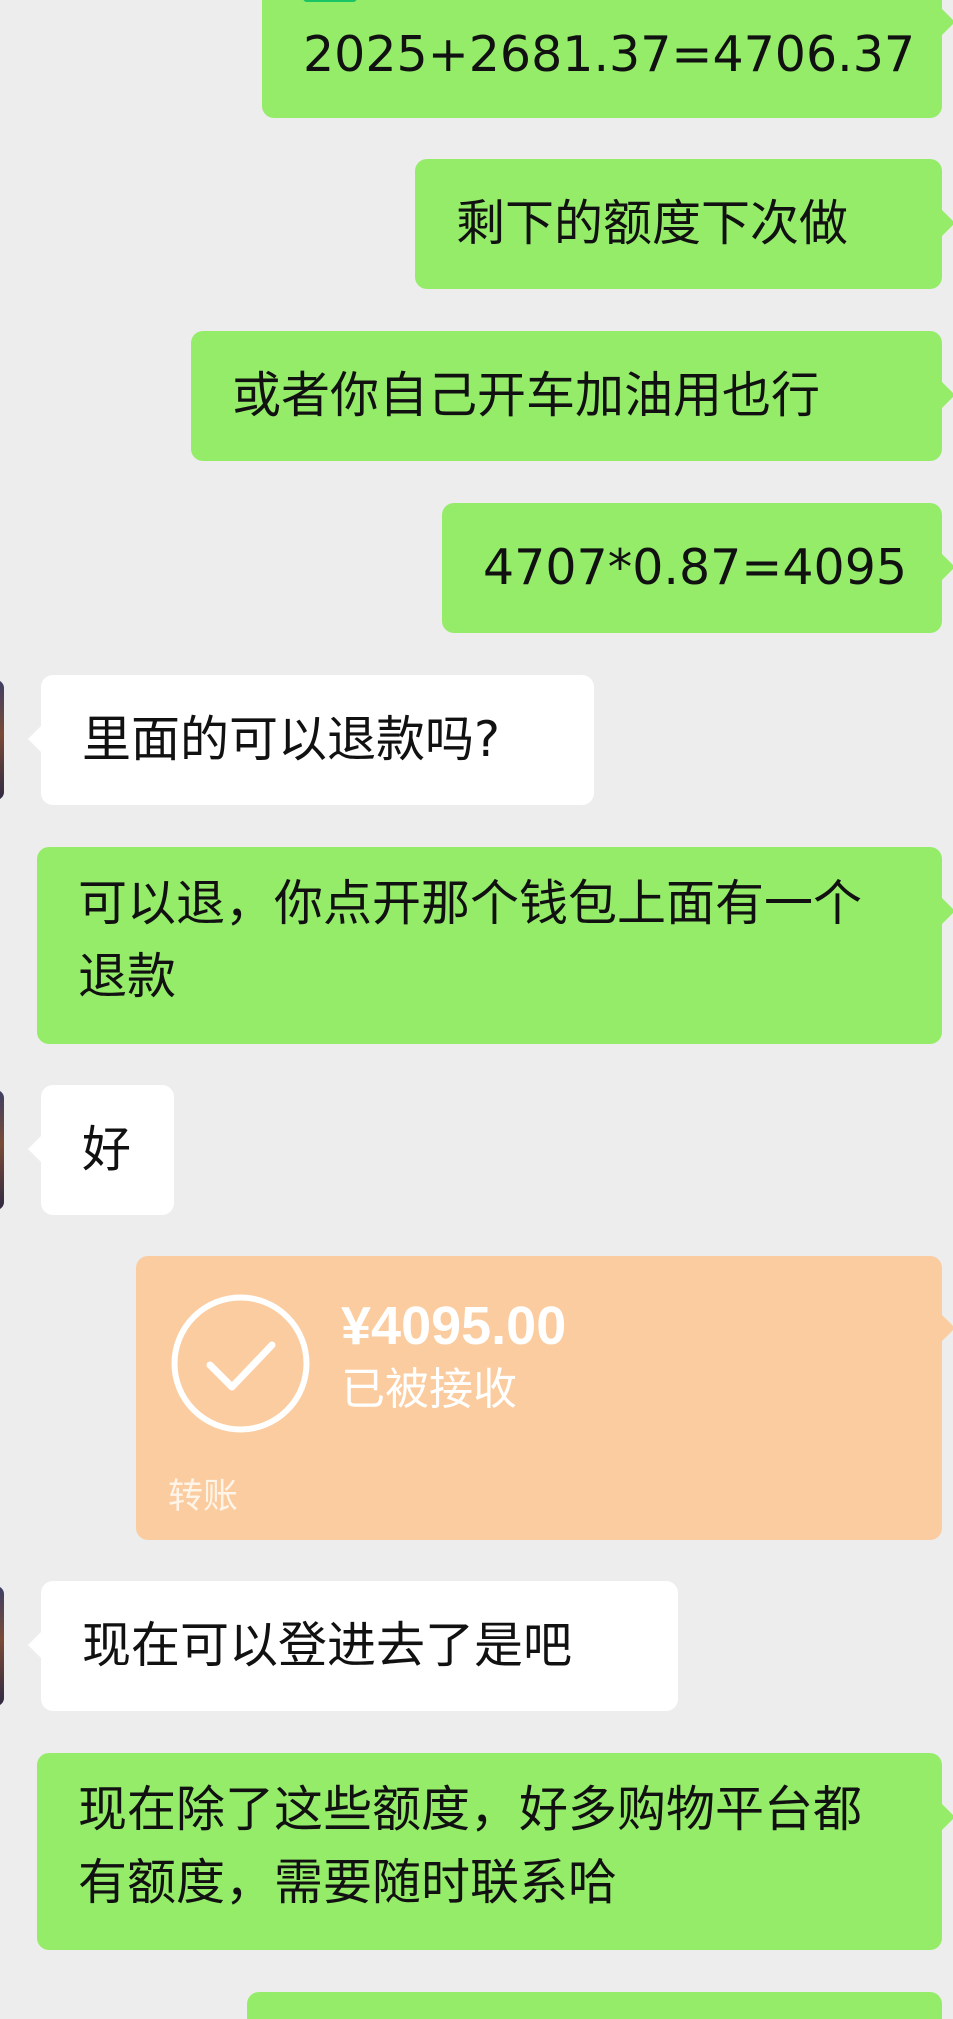 Image resolution: width=953 pixels, height=2019 pixels. What do you see at coordinates (429, 1389) in the screenshot?
I see `transfer-status: 已被接收` at bounding box center [429, 1389].